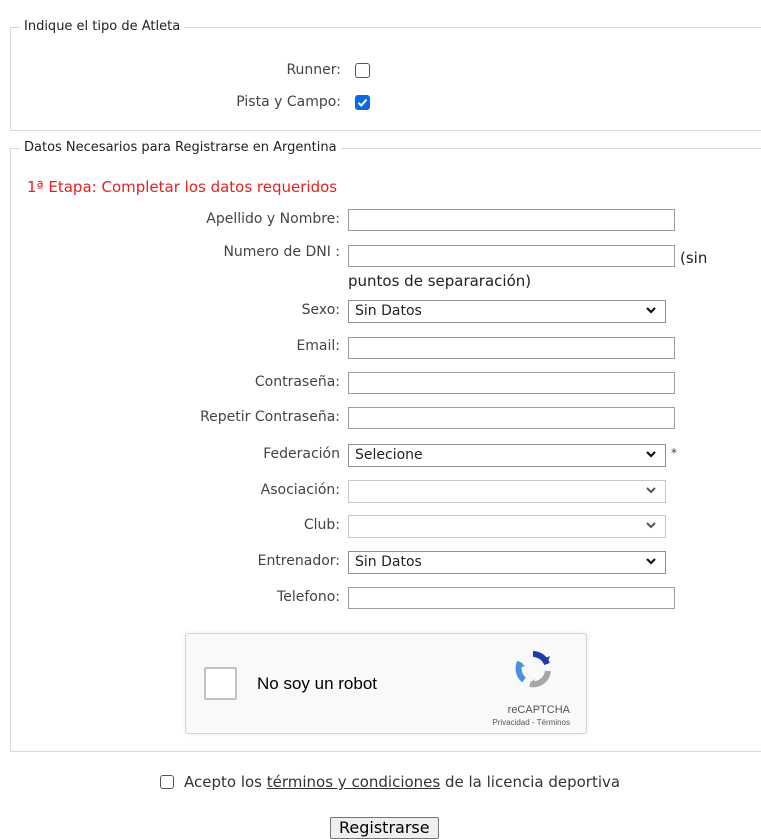 Image resolution: width=761 pixels, height=839 pixels. Describe the element at coordinates (308, 597) in the screenshot. I see `phone-label: Telefono:` at that location.